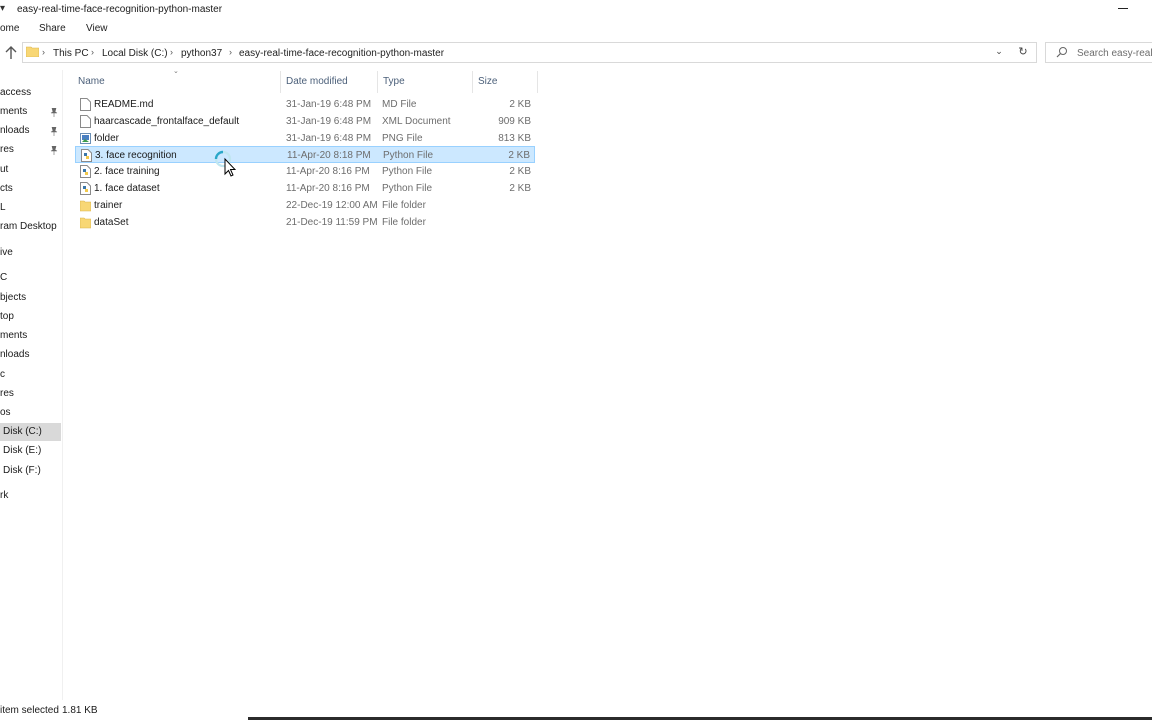  I want to click on breadcrumb-this-pc: This PC, so click(71, 53).